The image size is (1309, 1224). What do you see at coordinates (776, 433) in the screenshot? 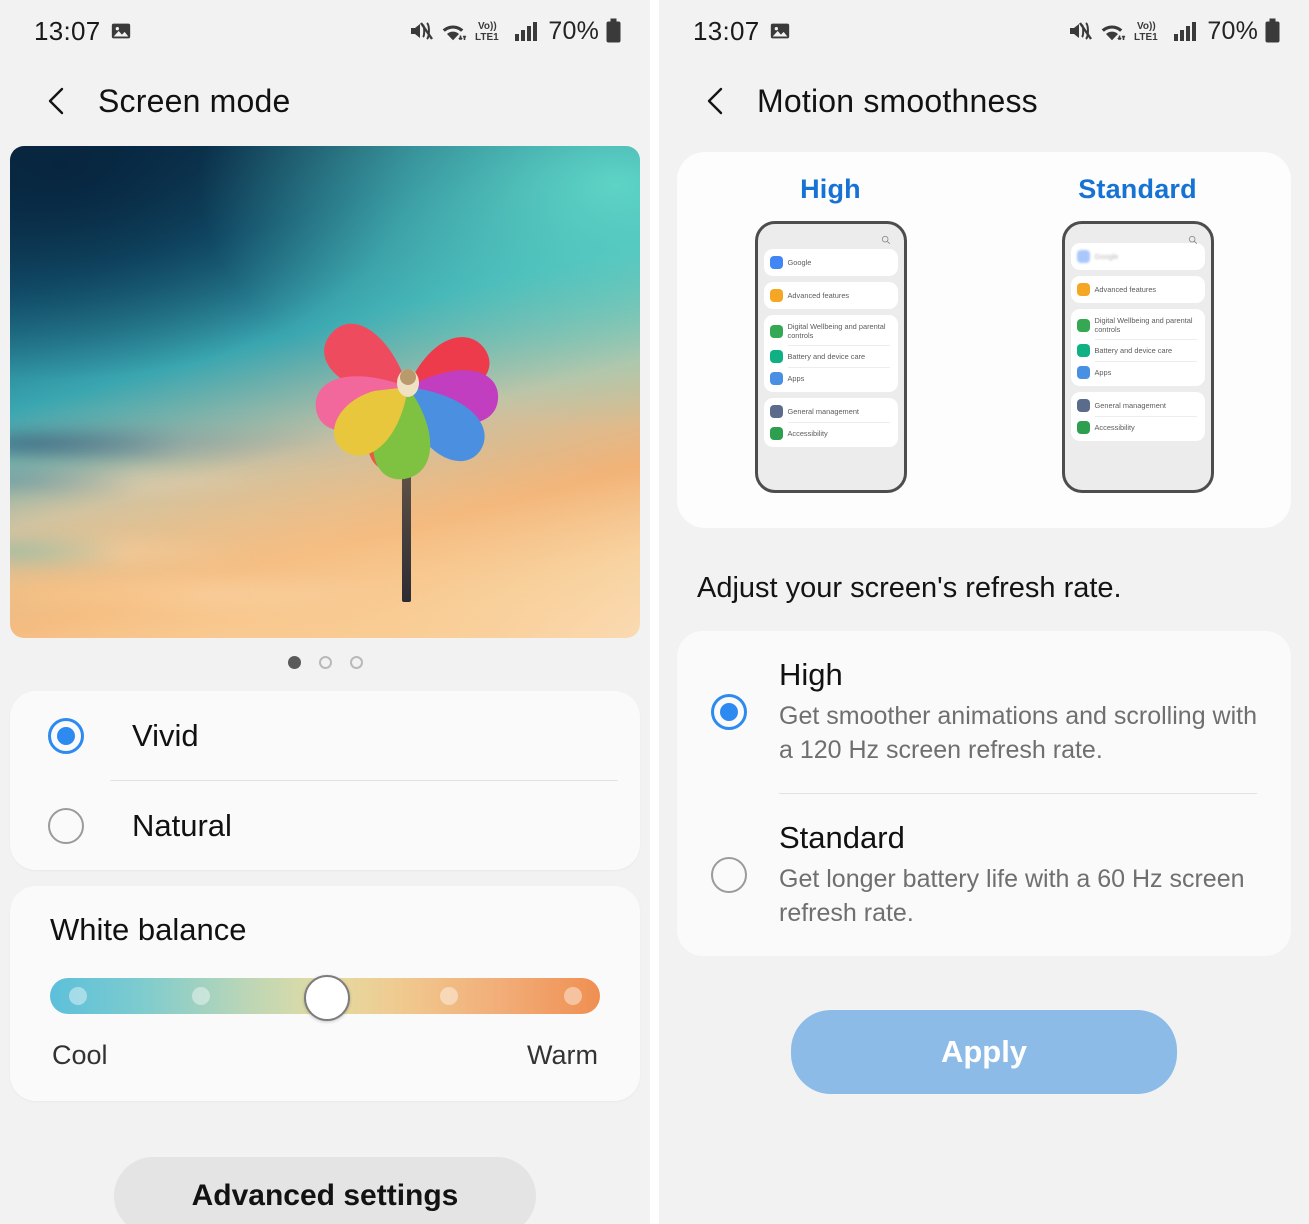
I see `accessibility-icon` at bounding box center [776, 433].